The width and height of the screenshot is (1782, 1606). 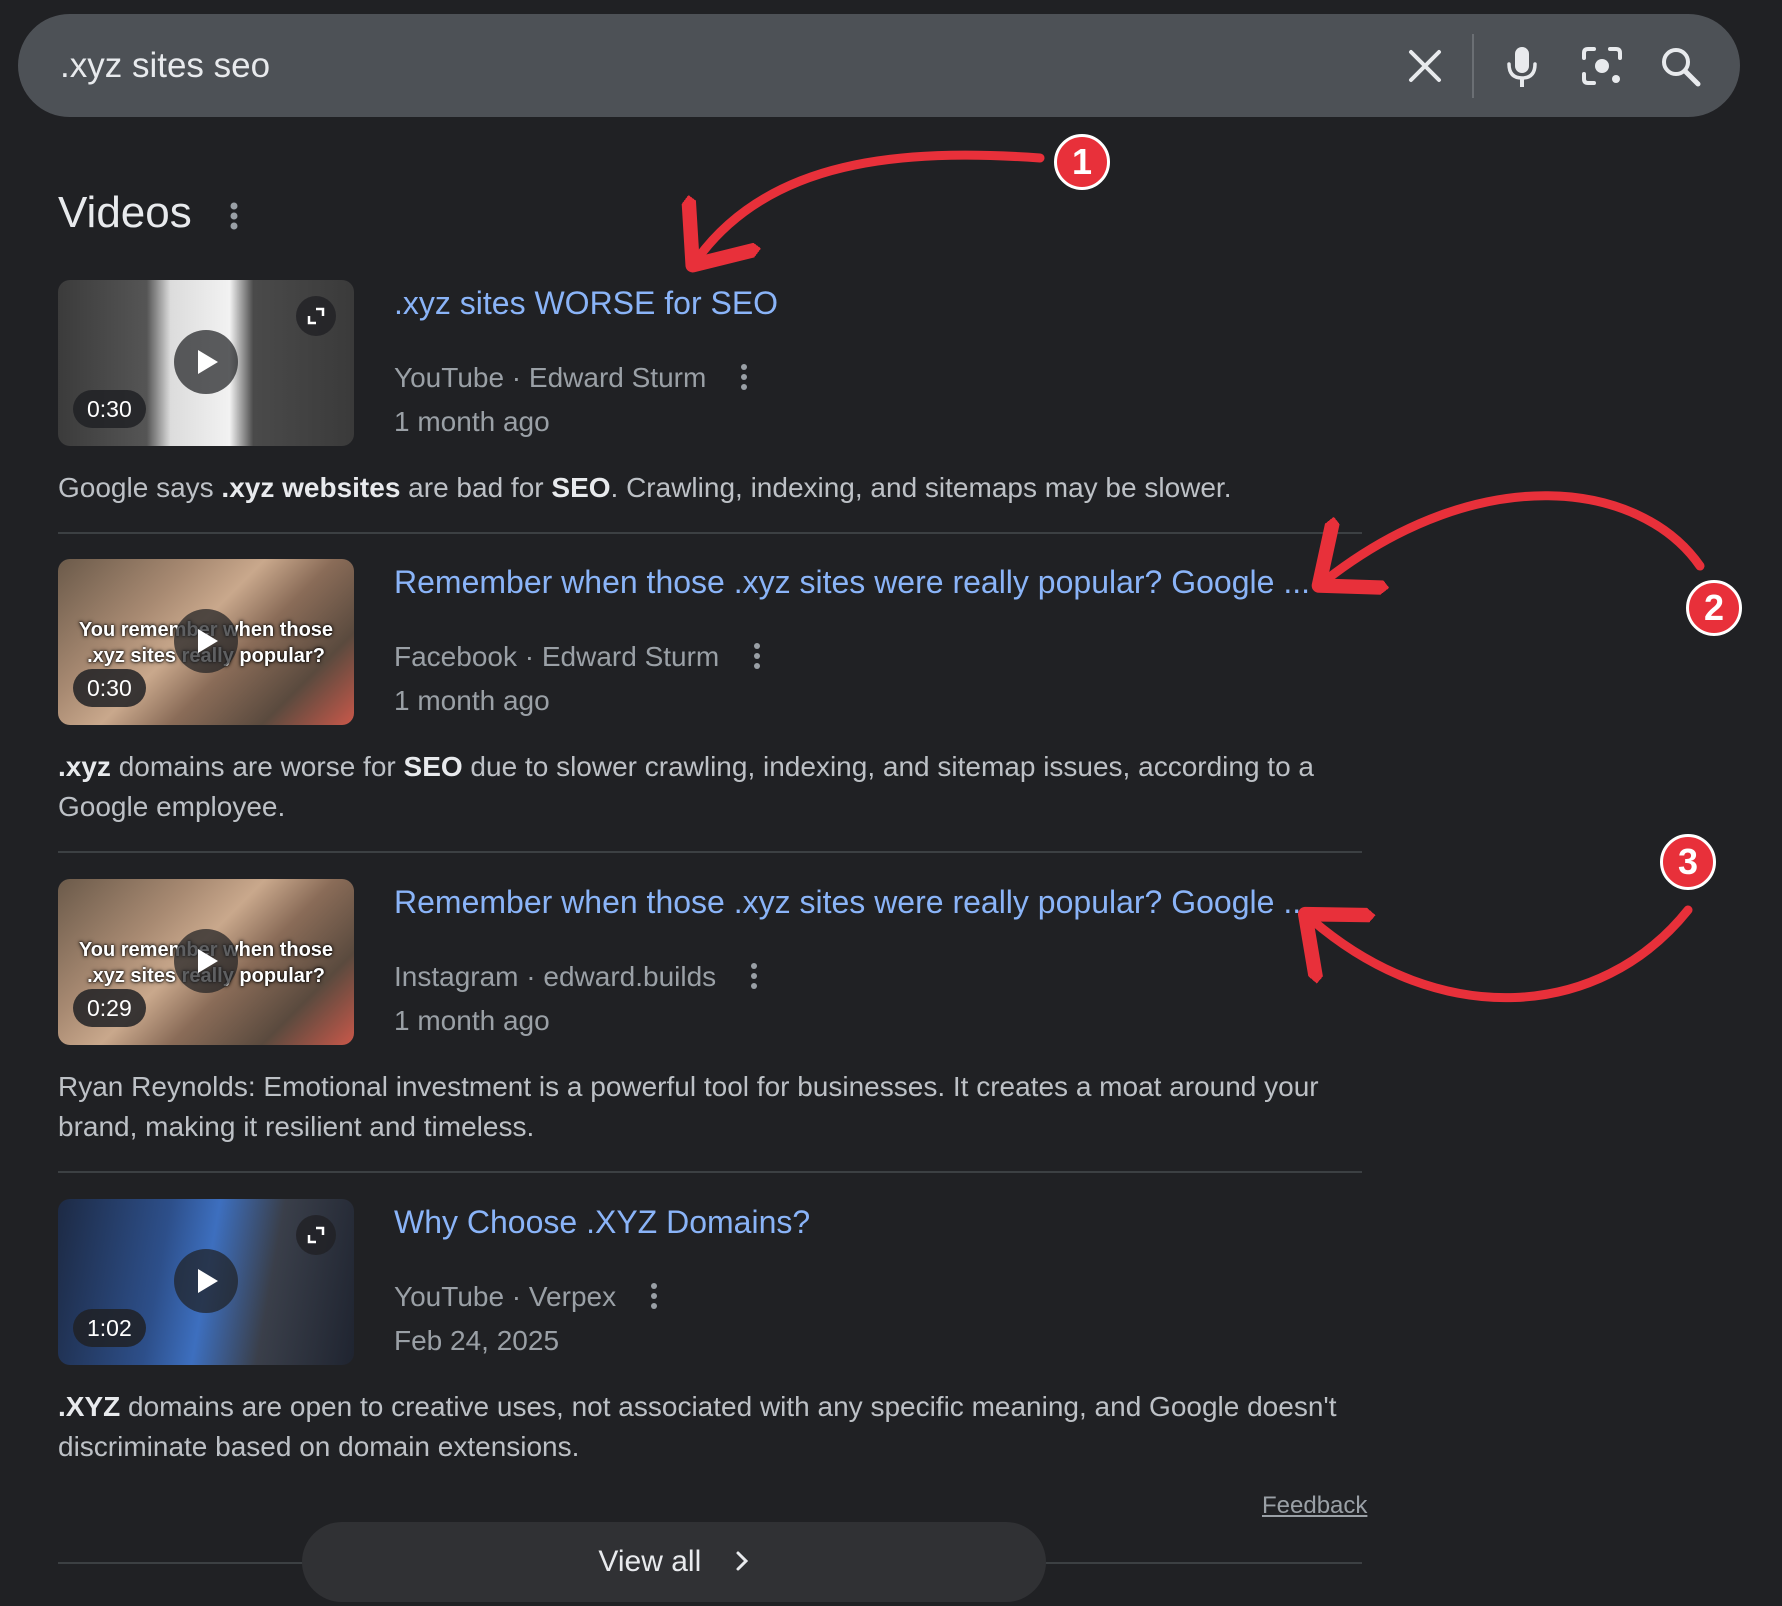 I want to click on snippet-text: are bad for, so click(x=476, y=487).